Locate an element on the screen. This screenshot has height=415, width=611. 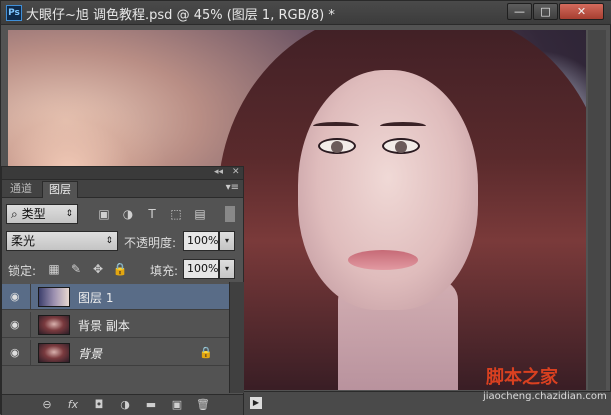
smart-object-filter-icon: ▤ is located at coordinates (200, 214).